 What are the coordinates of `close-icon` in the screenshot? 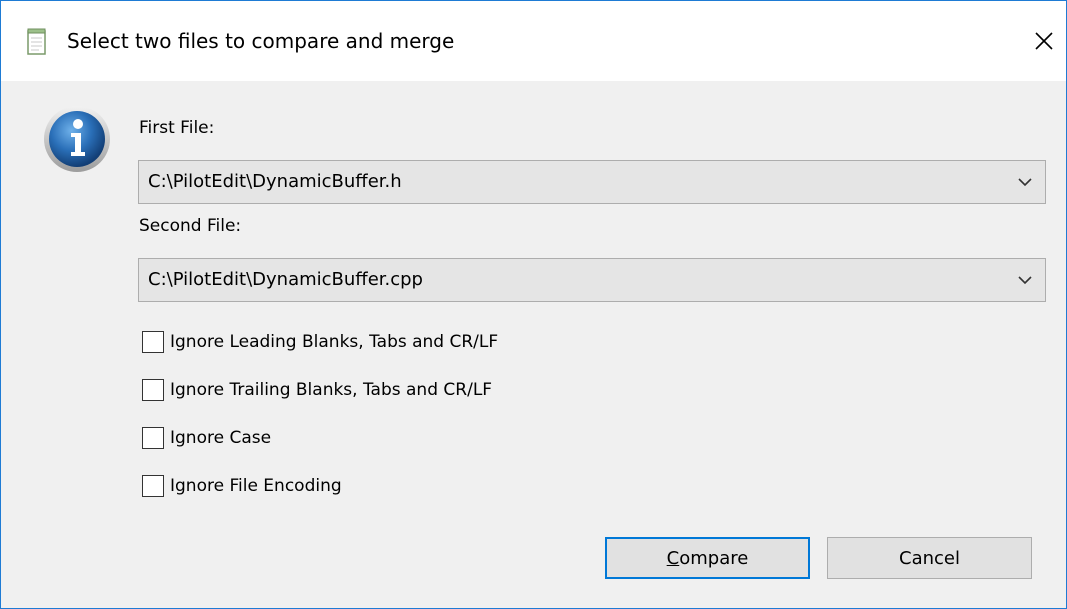 It's located at (1044, 41).